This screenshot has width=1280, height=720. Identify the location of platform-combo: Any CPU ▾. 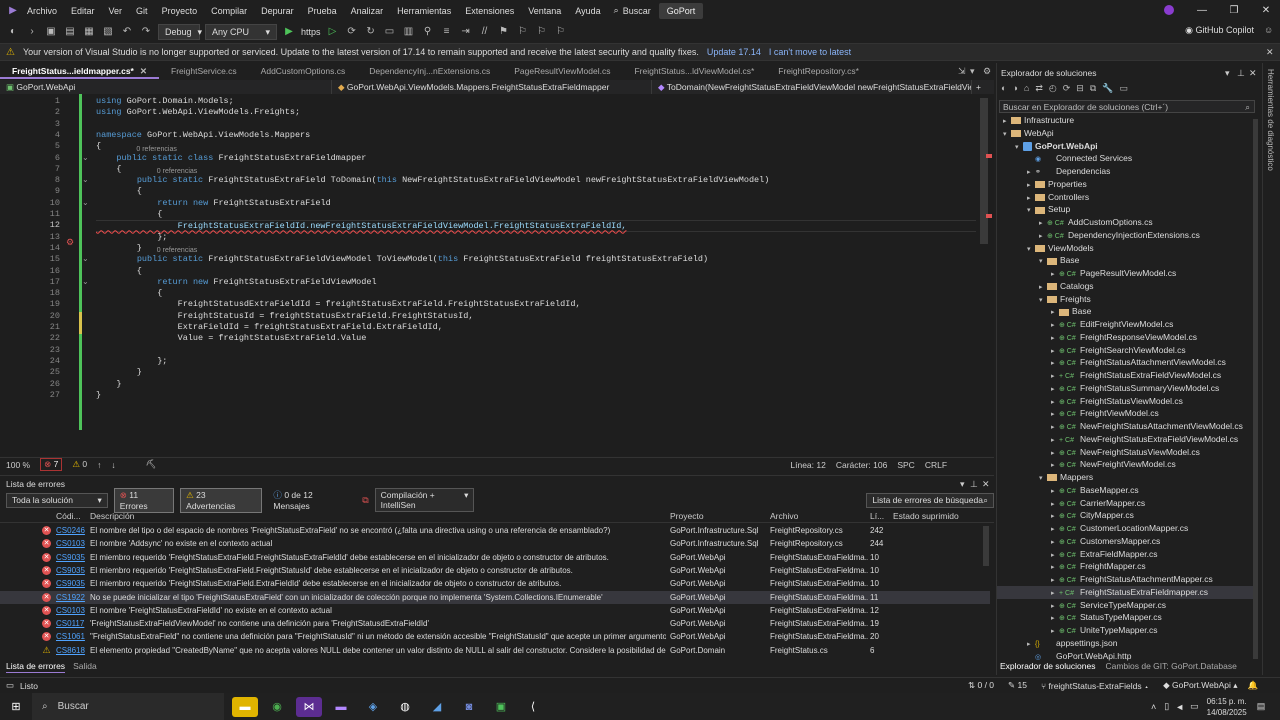
(241, 32).